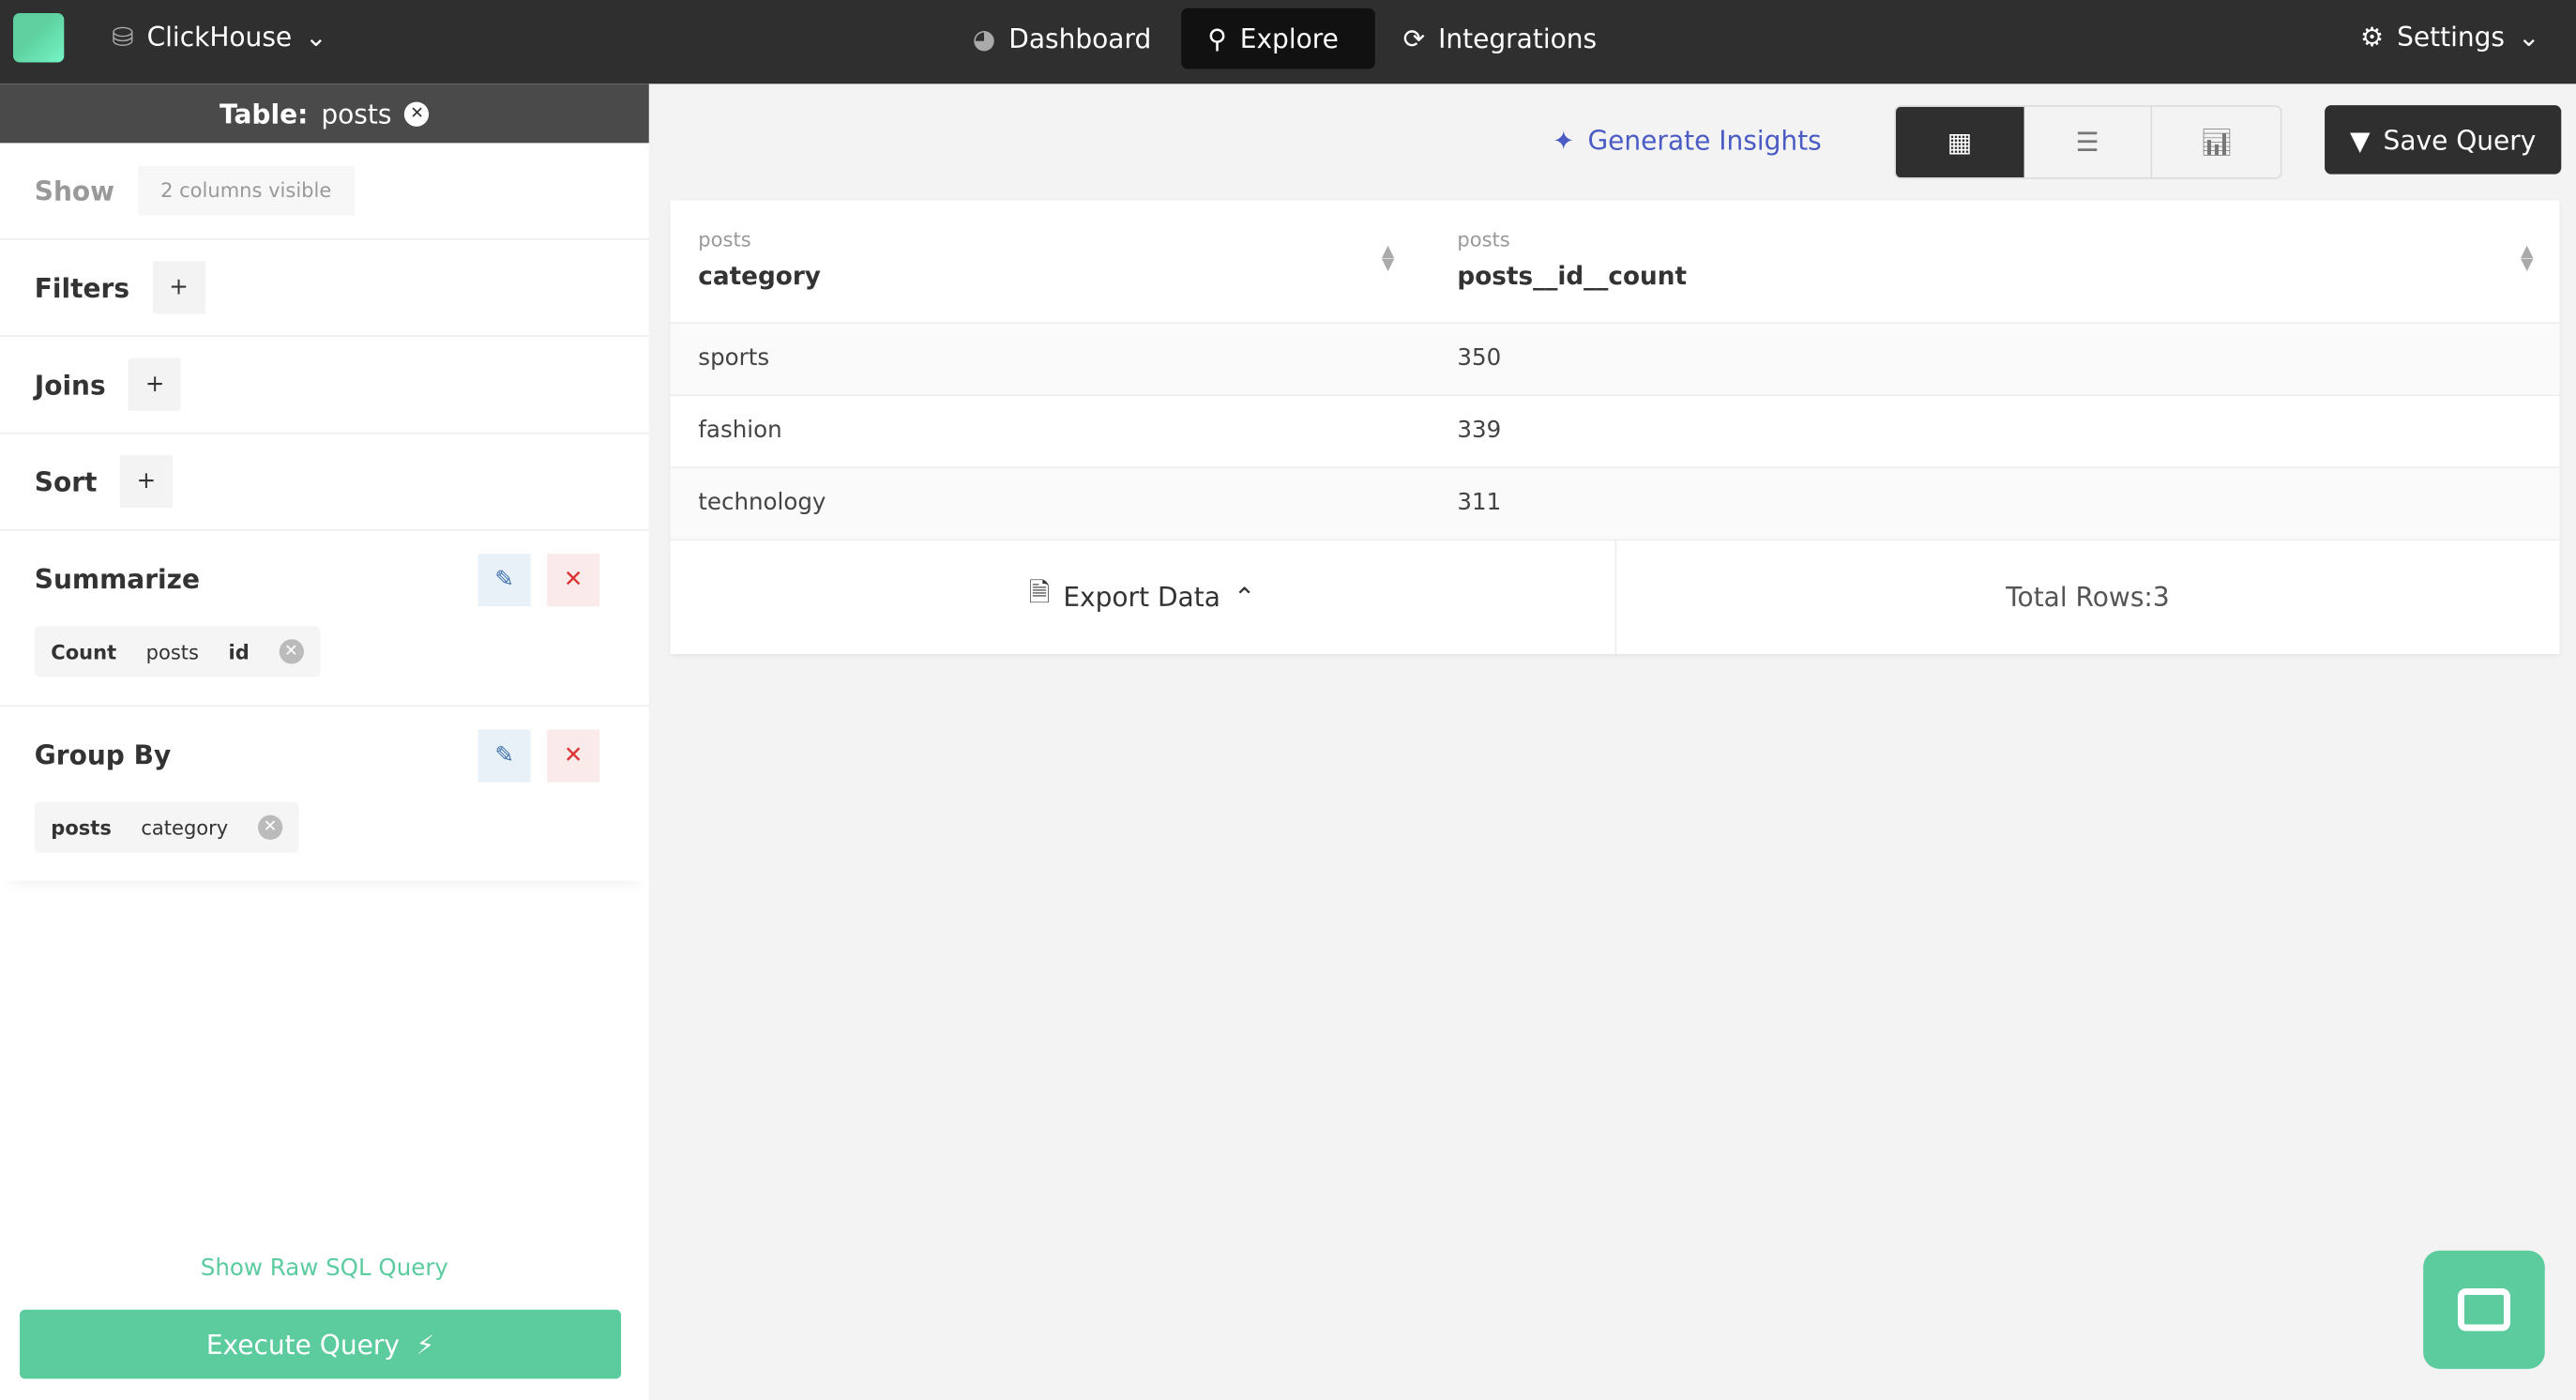  Describe the element at coordinates (123, 37) in the screenshot. I see `database-icon: ⛁` at that location.